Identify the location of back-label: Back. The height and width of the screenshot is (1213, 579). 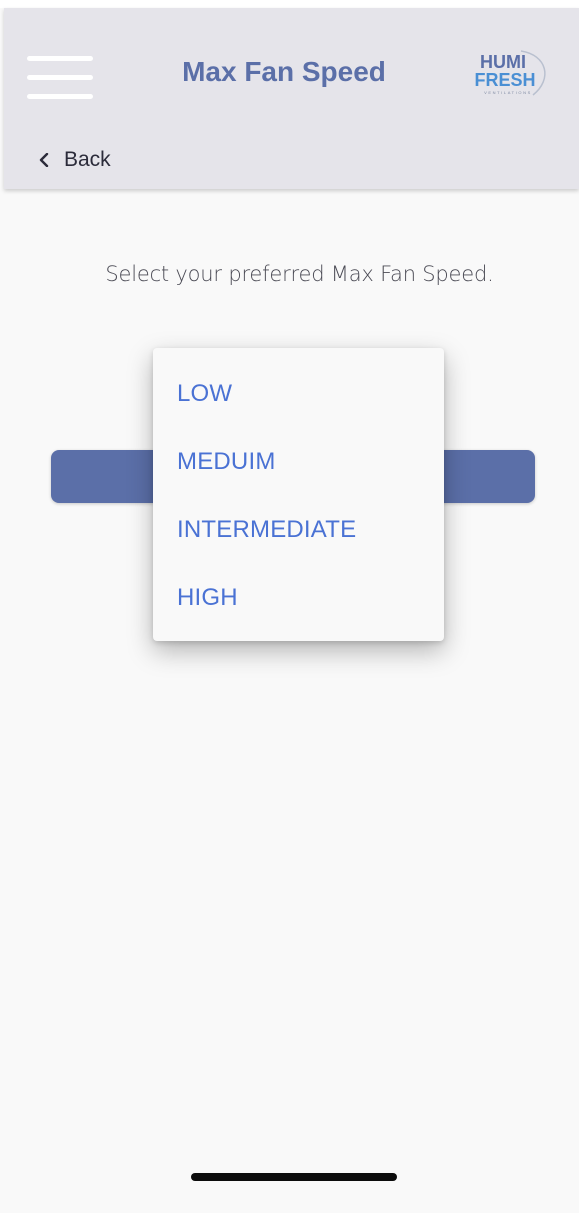
(87, 159).